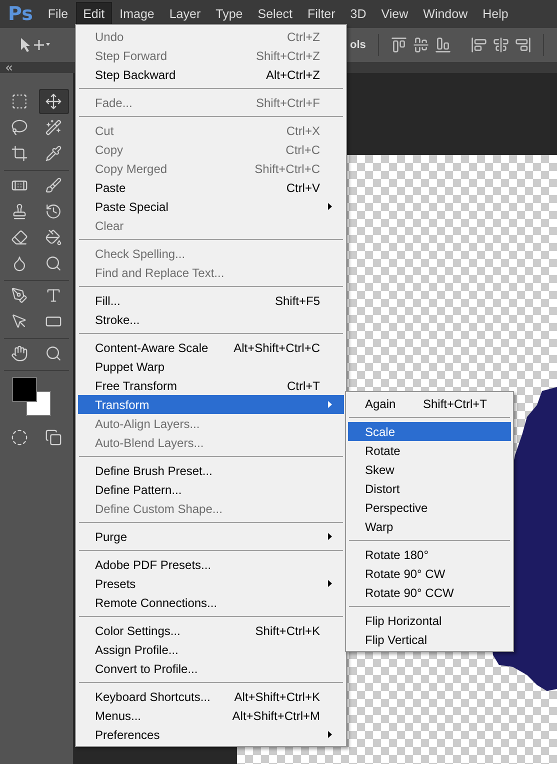 The height and width of the screenshot is (764, 557). Describe the element at coordinates (429, 403) in the screenshot. I see `menu-item: Again Shift+Ctrl+T` at that location.